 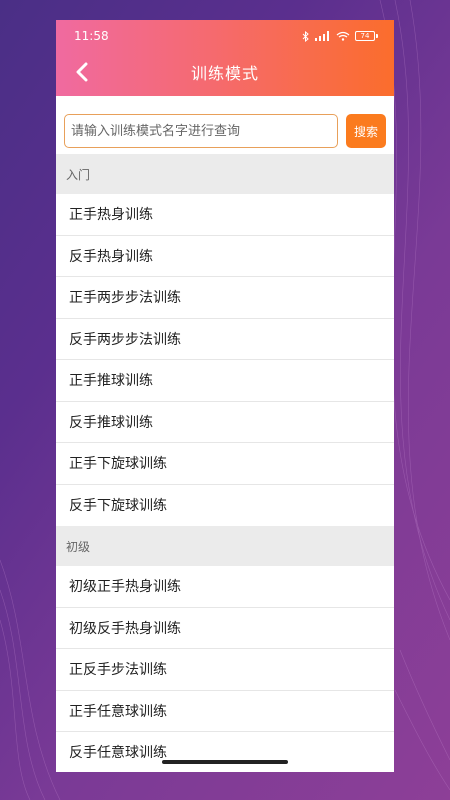 I want to click on chevron-left-icon, so click(x=82, y=72).